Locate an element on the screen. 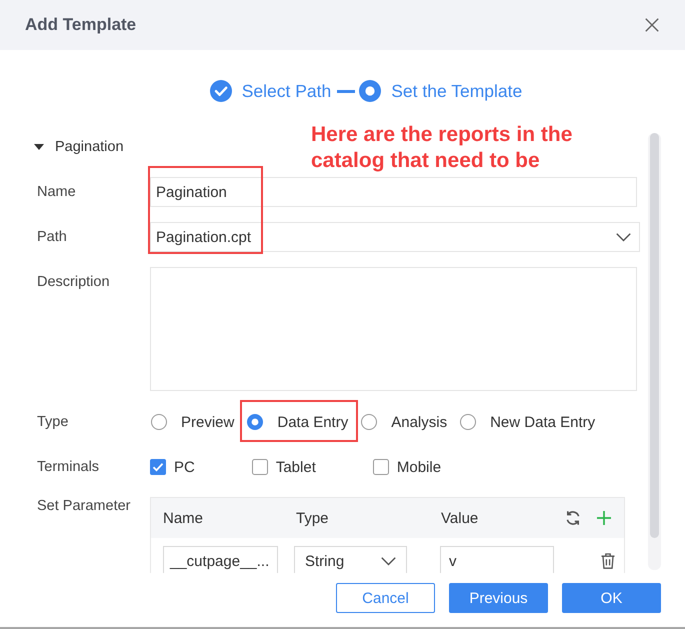  field-label: Type is located at coordinates (53, 422).